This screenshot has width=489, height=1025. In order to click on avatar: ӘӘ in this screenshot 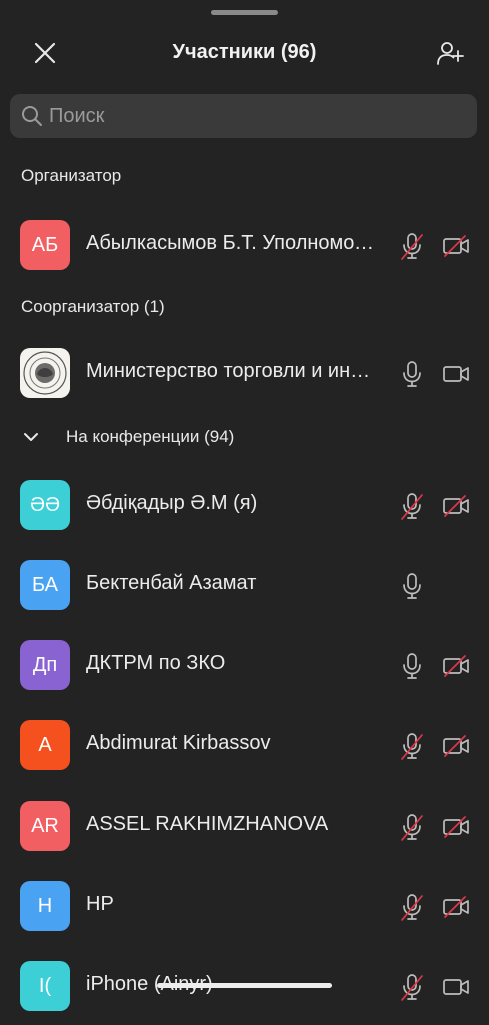, I will do `click(45, 505)`.